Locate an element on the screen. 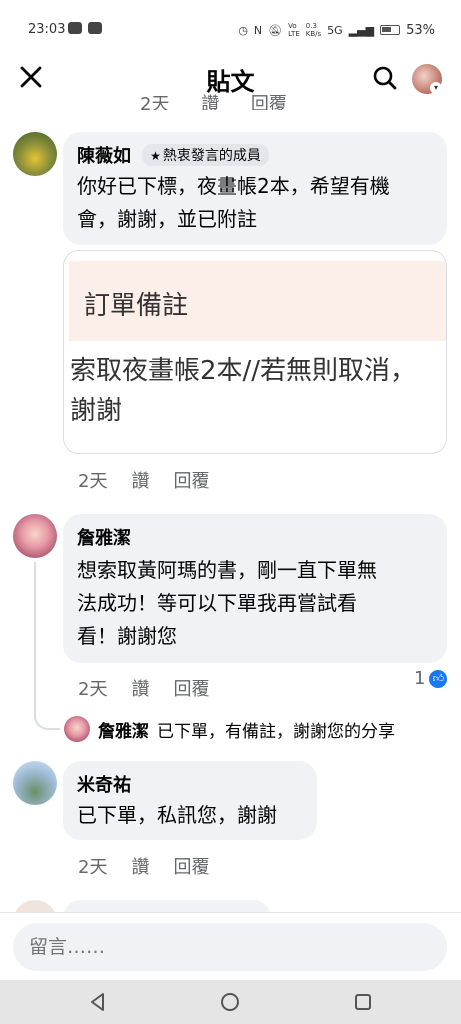 The height and width of the screenshot is (1024, 461). member-badge: ★ 熱衷發言的成員 is located at coordinates (205, 155).